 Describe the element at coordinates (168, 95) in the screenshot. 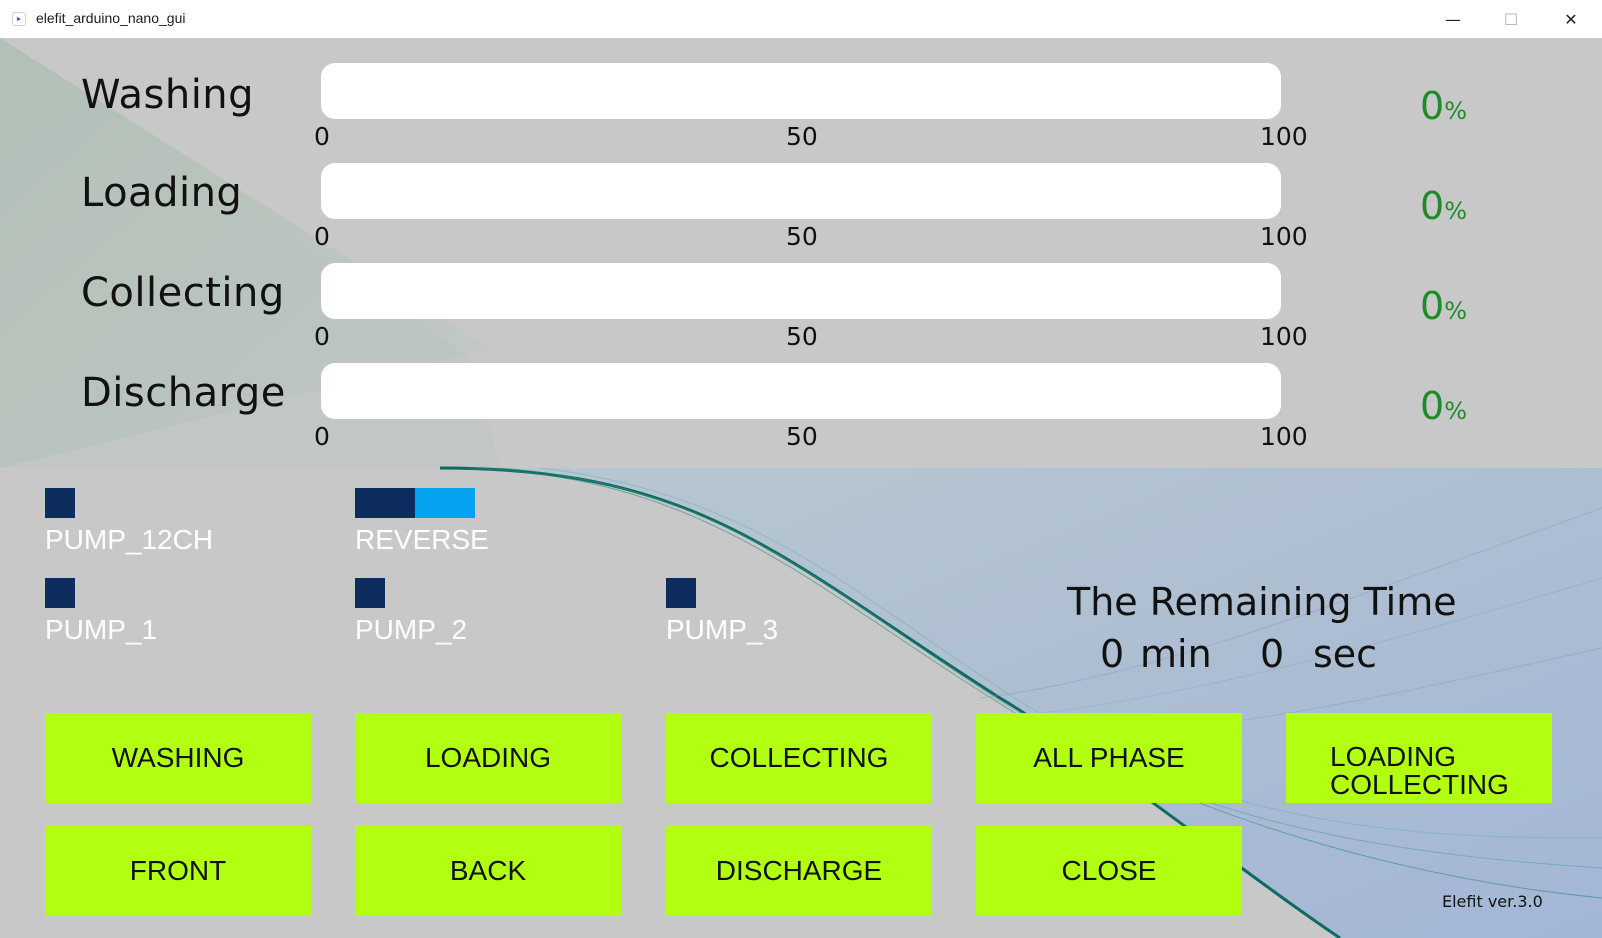

I see `phase-label-washing: Washing` at that location.